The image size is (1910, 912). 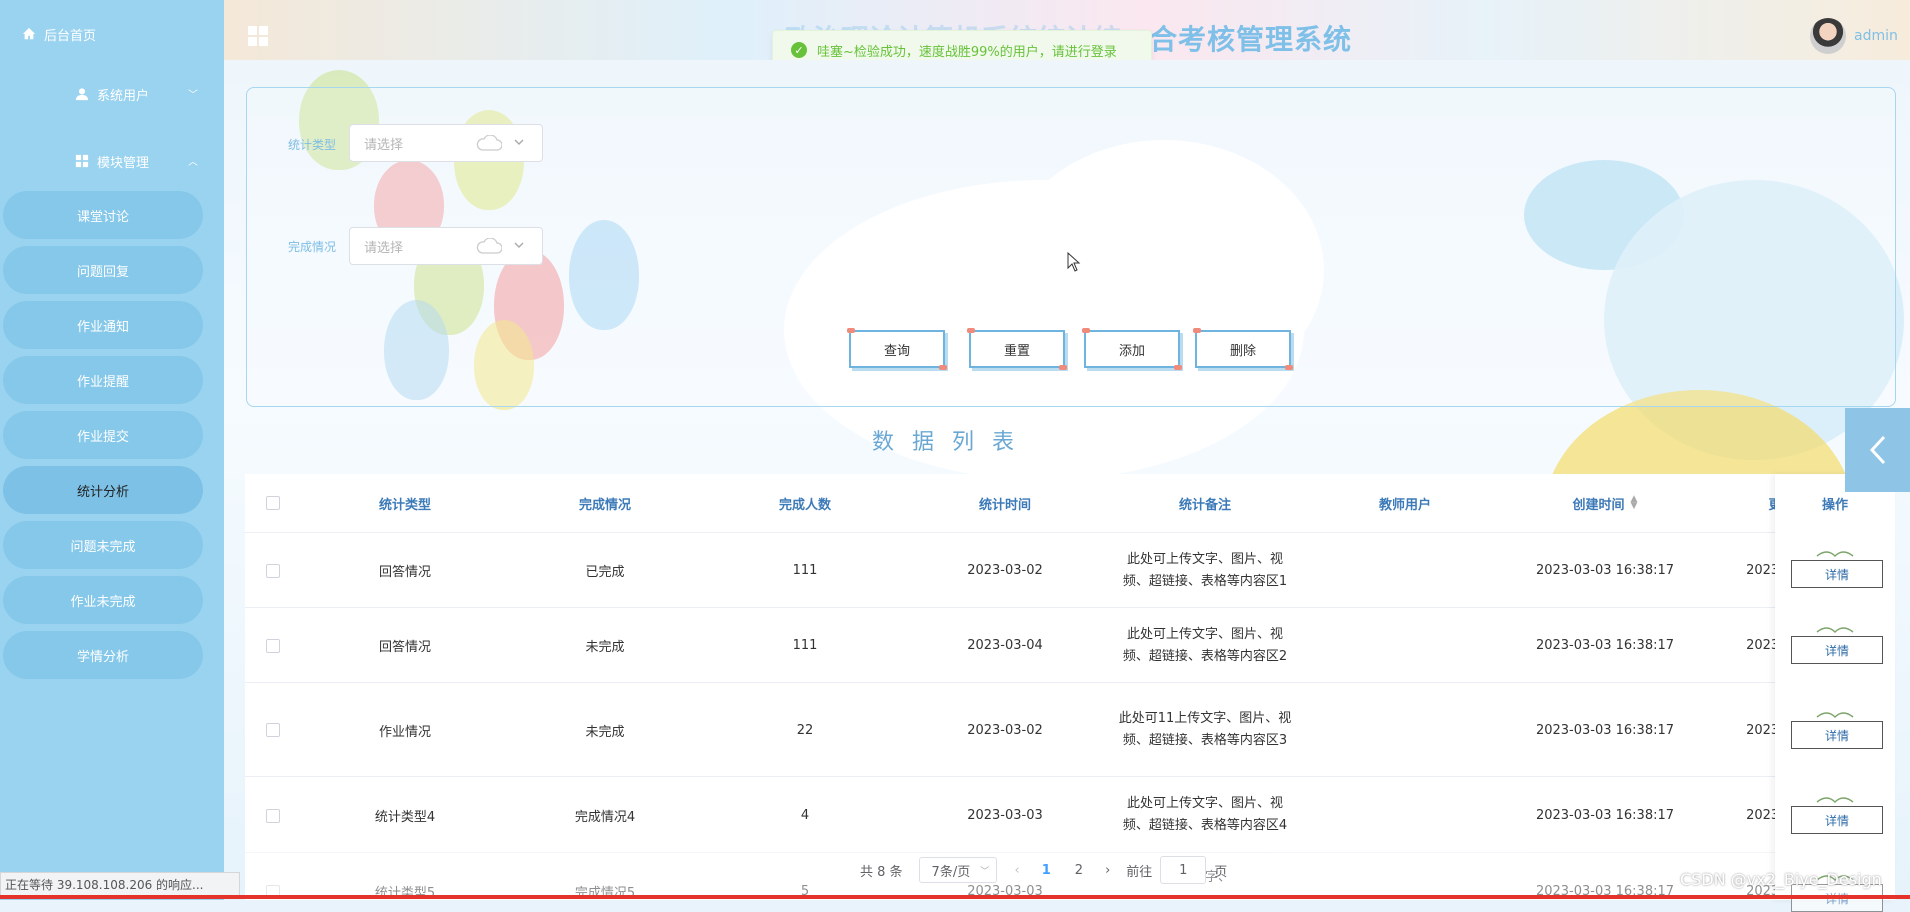 What do you see at coordinates (258, 36) in the screenshot?
I see `menu-grid-icon` at bounding box center [258, 36].